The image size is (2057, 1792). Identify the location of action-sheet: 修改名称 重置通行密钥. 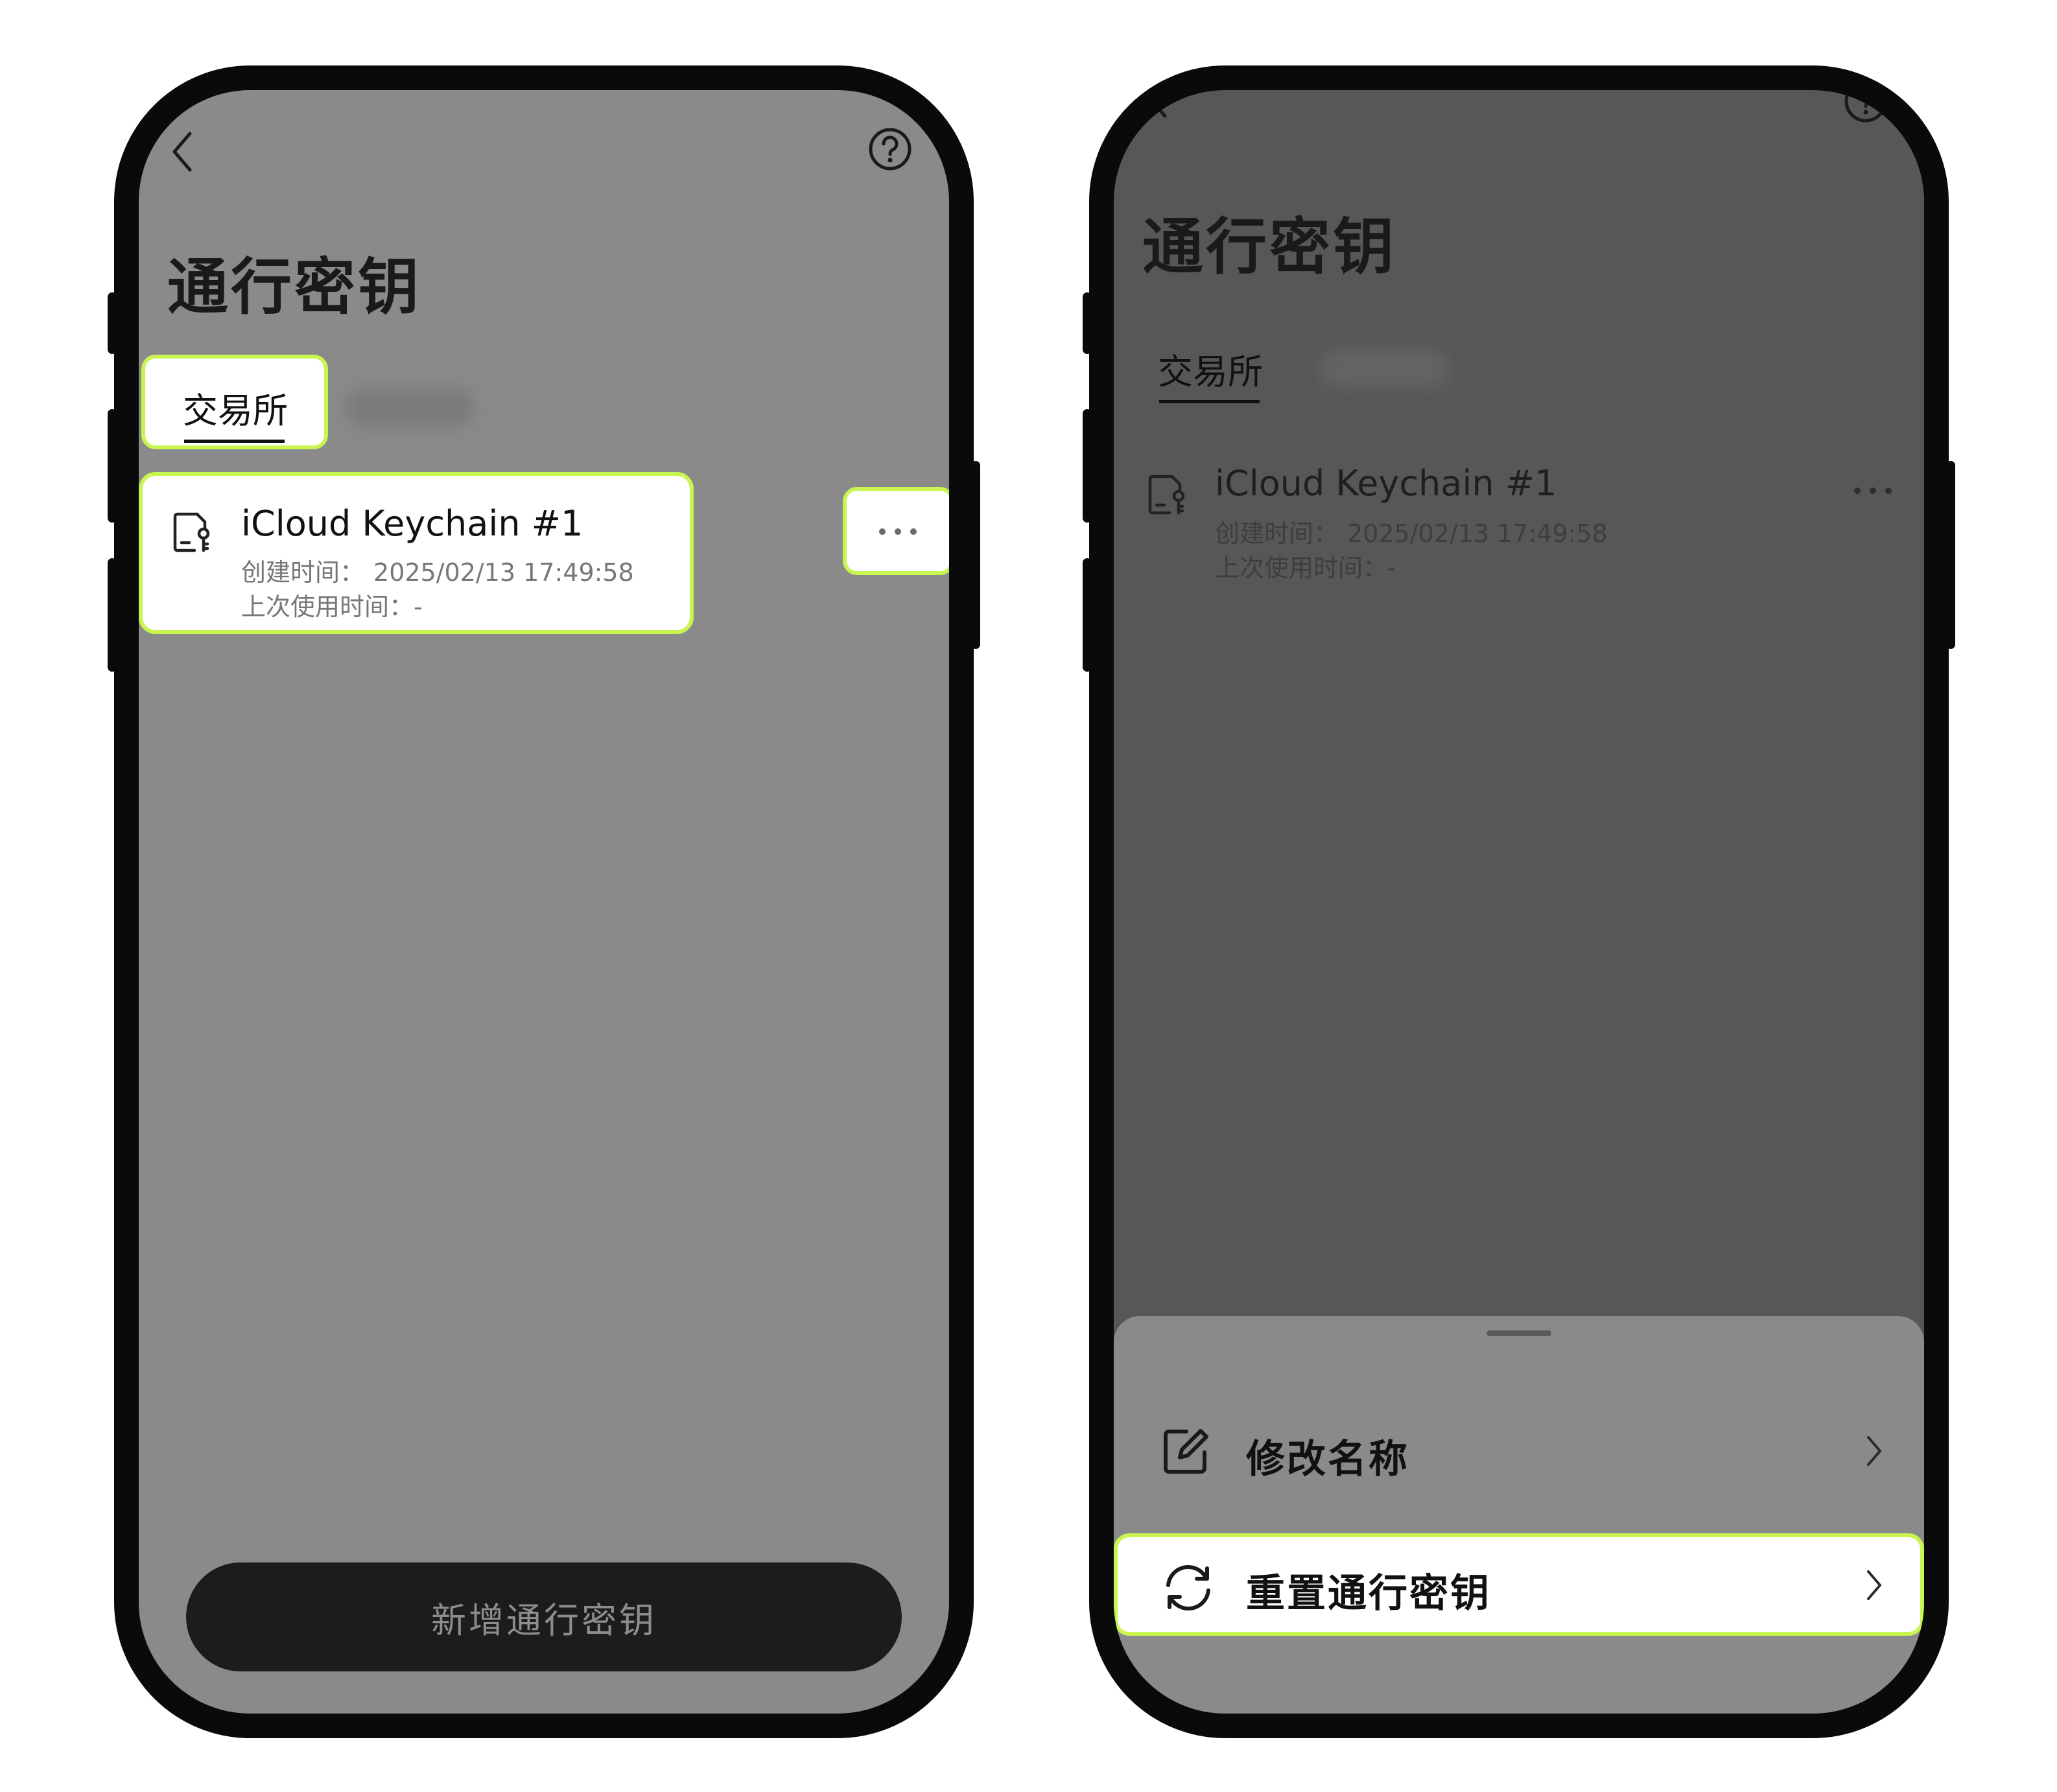
(1519, 1515).